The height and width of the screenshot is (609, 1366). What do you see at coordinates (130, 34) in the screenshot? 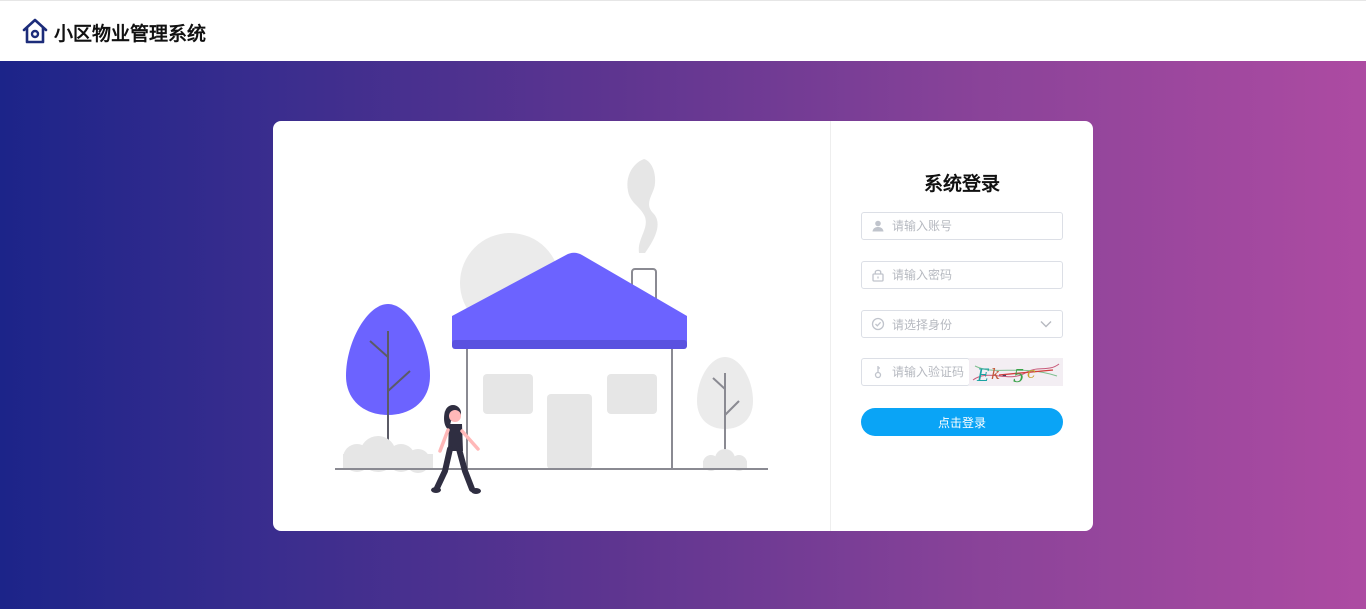
I see `app-title: 小区物业管理系统` at bounding box center [130, 34].